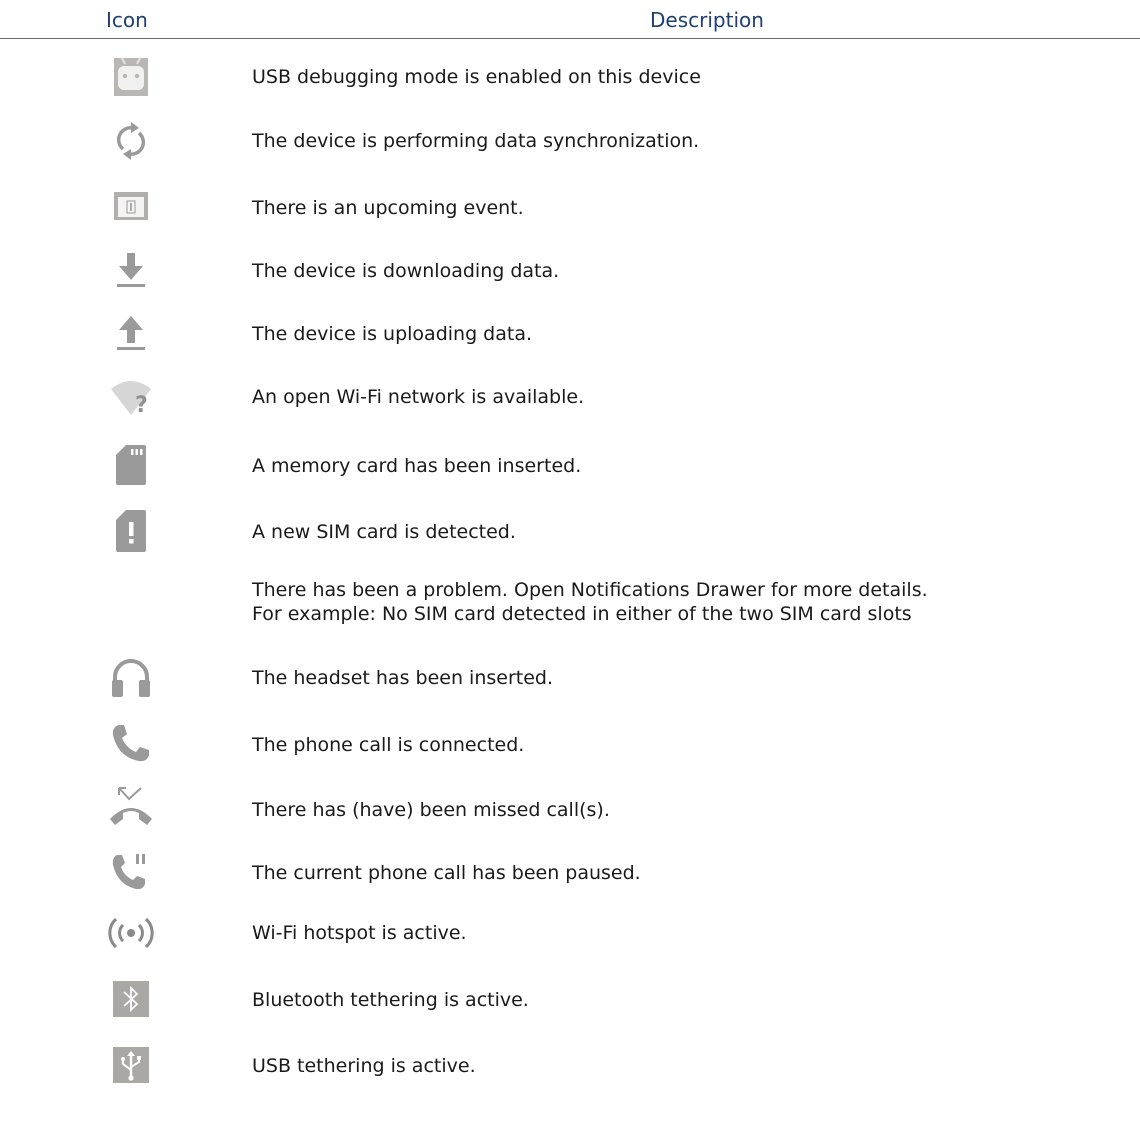 This screenshot has height=1122, width=1140. I want to click on open-wifi-icon: ?, so click(131, 397).